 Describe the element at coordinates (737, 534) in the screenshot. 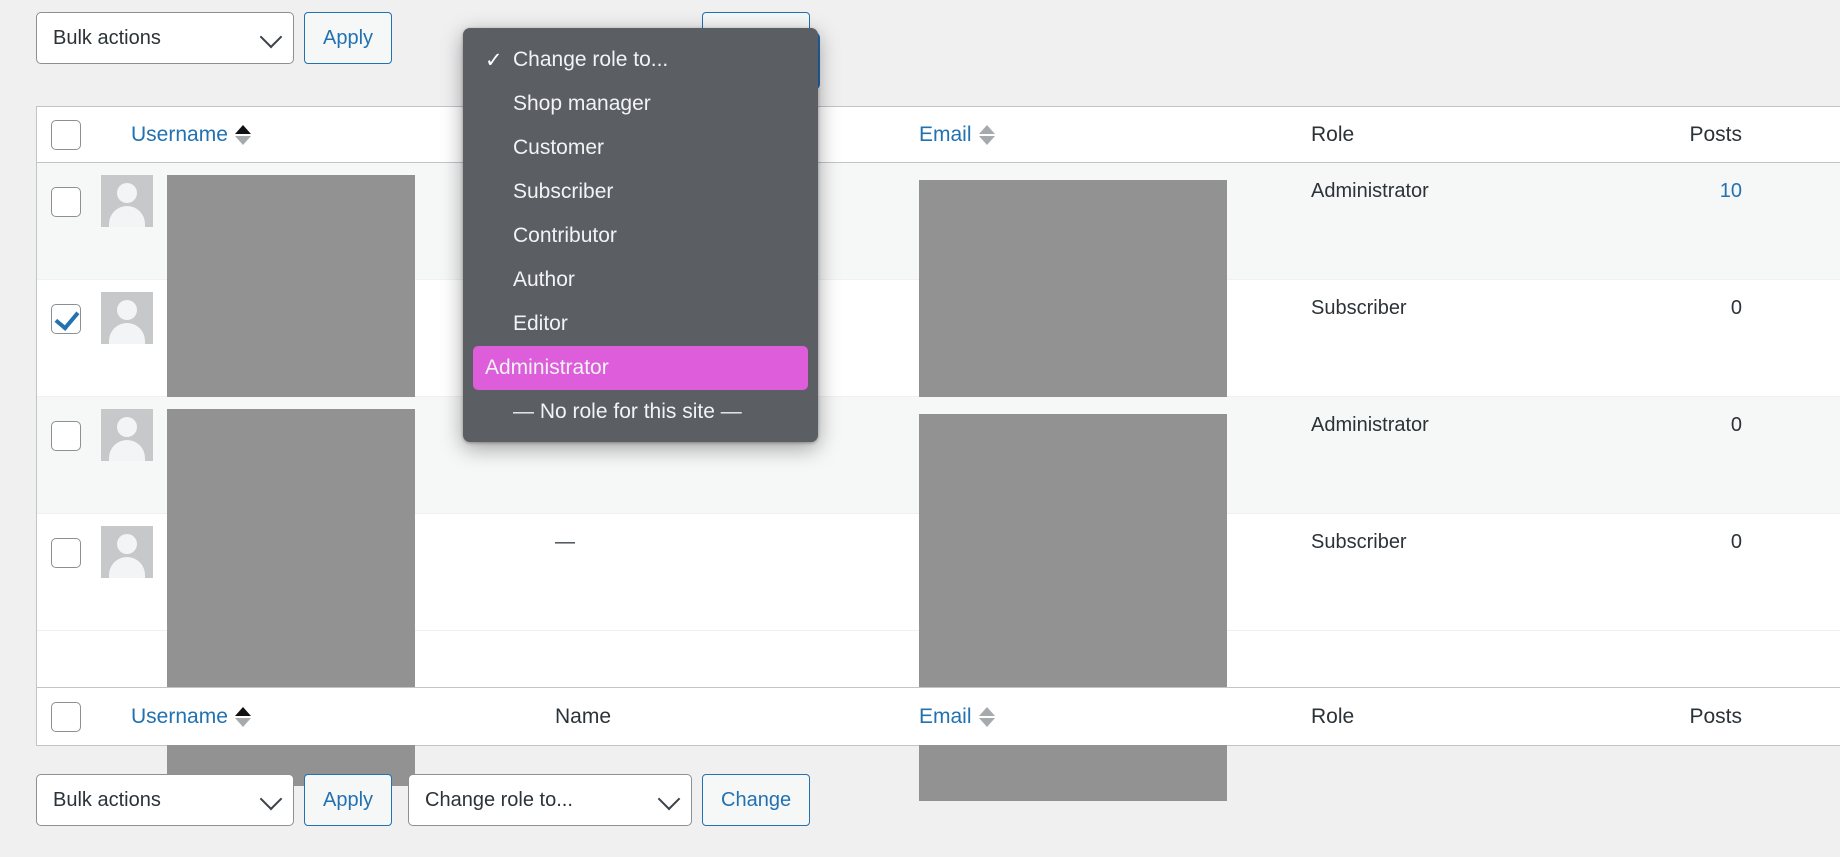

I see `row-name-cell: —` at that location.